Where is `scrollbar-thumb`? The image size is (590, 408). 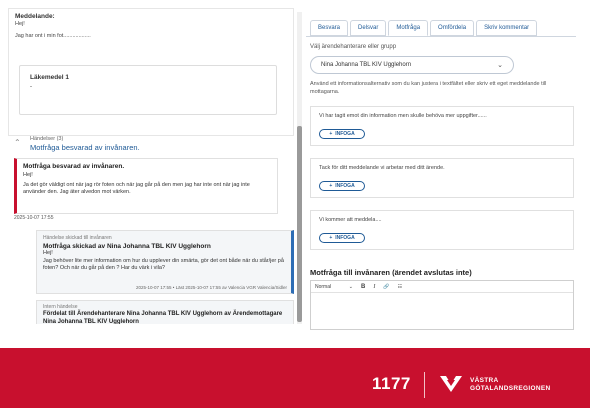
scrollbar-thumb is located at coordinates (299, 224).